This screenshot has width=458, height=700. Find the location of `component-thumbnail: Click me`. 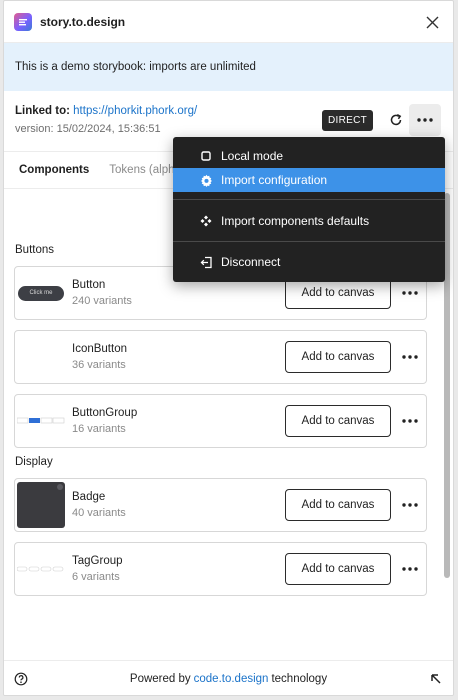

component-thumbnail: Click me is located at coordinates (41, 293).